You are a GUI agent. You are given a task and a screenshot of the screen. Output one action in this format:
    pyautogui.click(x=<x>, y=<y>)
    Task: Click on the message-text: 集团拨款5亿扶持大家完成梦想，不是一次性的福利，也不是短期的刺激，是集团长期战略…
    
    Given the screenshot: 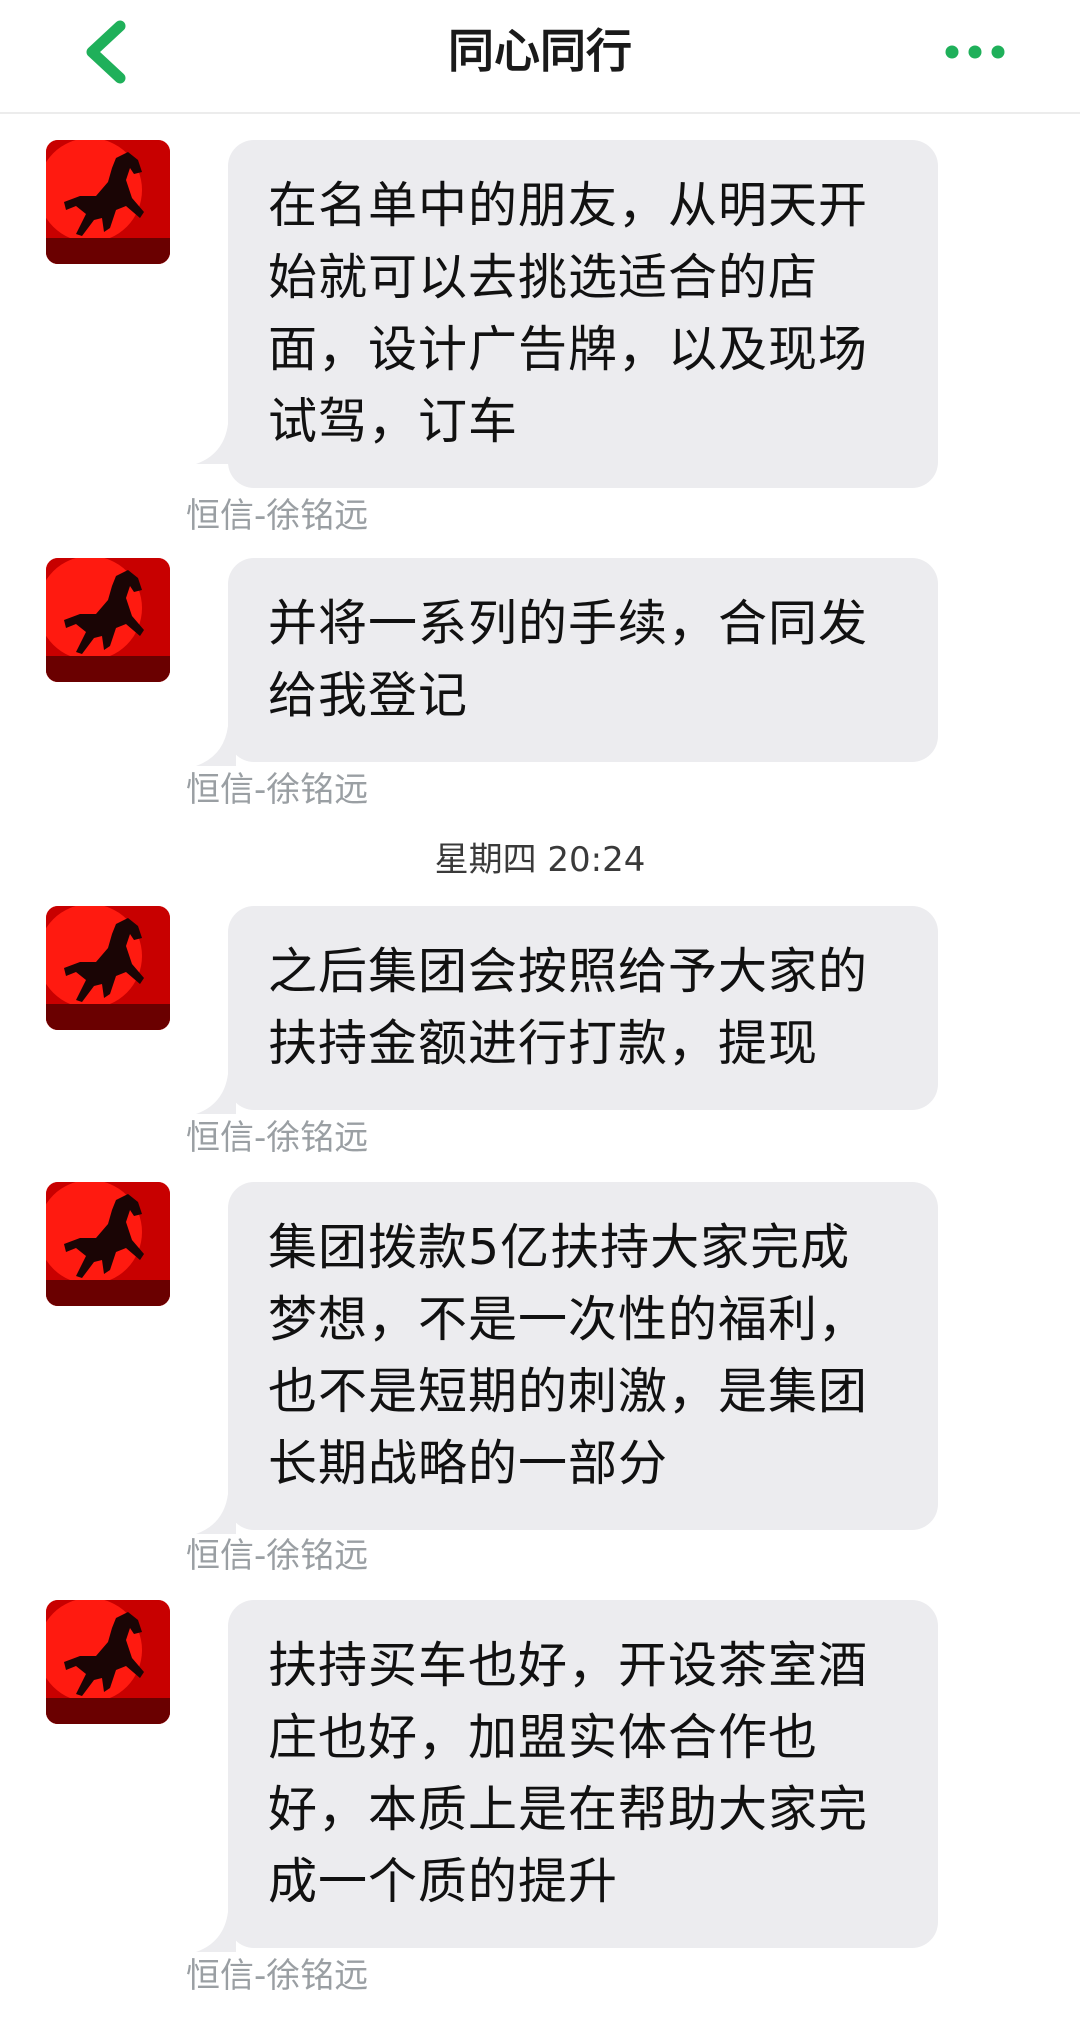 What is the action you would take?
    pyautogui.click(x=568, y=1355)
    